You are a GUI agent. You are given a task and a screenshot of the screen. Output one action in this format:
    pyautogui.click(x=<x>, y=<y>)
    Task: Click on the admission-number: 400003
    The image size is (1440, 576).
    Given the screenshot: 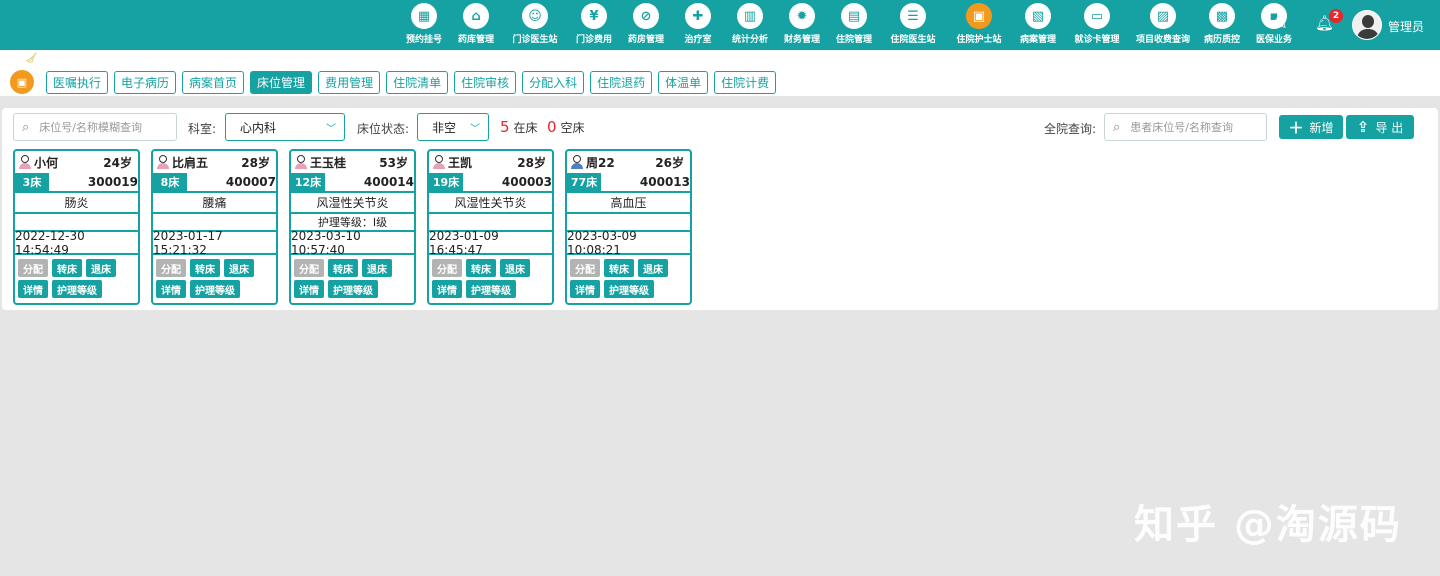 What is the action you would take?
    pyautogui.click(x=526, y=182)
    